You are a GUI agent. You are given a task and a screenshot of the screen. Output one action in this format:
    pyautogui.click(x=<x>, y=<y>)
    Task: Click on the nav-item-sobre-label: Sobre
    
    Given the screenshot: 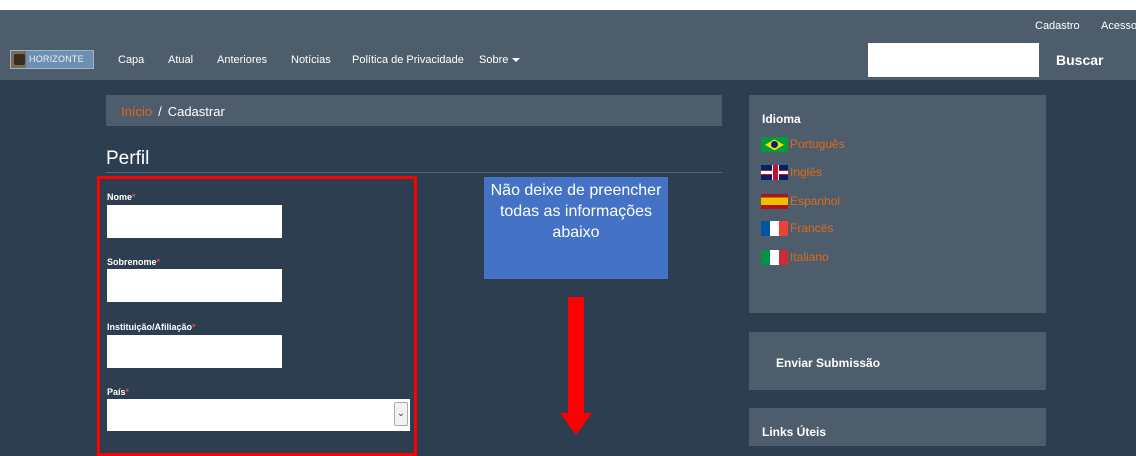 What is the action you would take?
    pyautogui.click(x=494, y=60)
    